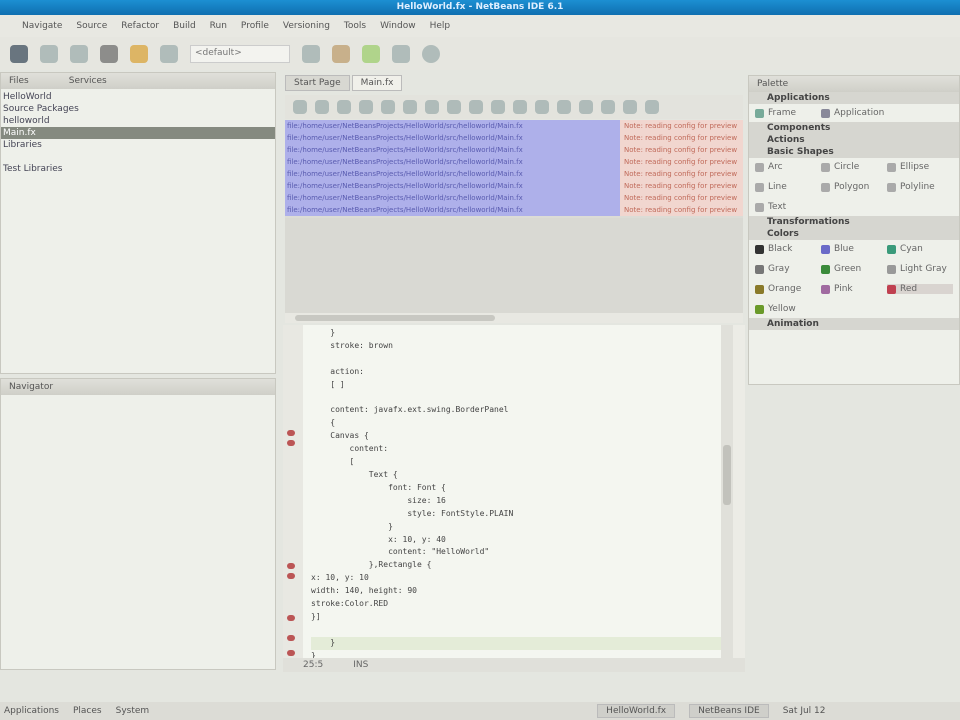  I want to click on tab-services: Services, so click(88, 81).